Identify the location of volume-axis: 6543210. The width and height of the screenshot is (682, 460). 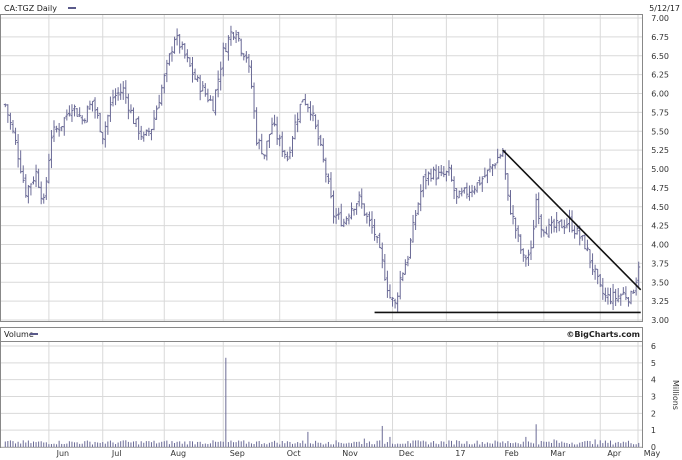
(653, 397).